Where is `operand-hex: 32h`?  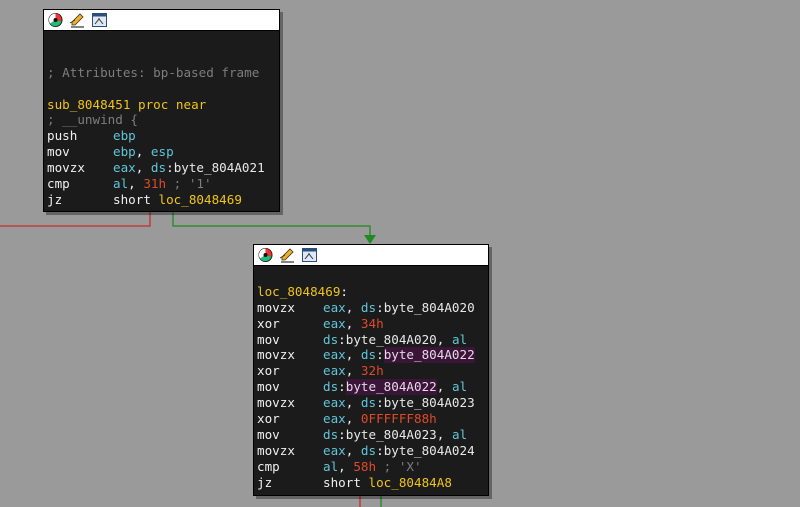 operand-hex: 32h is located at coordinates (372, 371).